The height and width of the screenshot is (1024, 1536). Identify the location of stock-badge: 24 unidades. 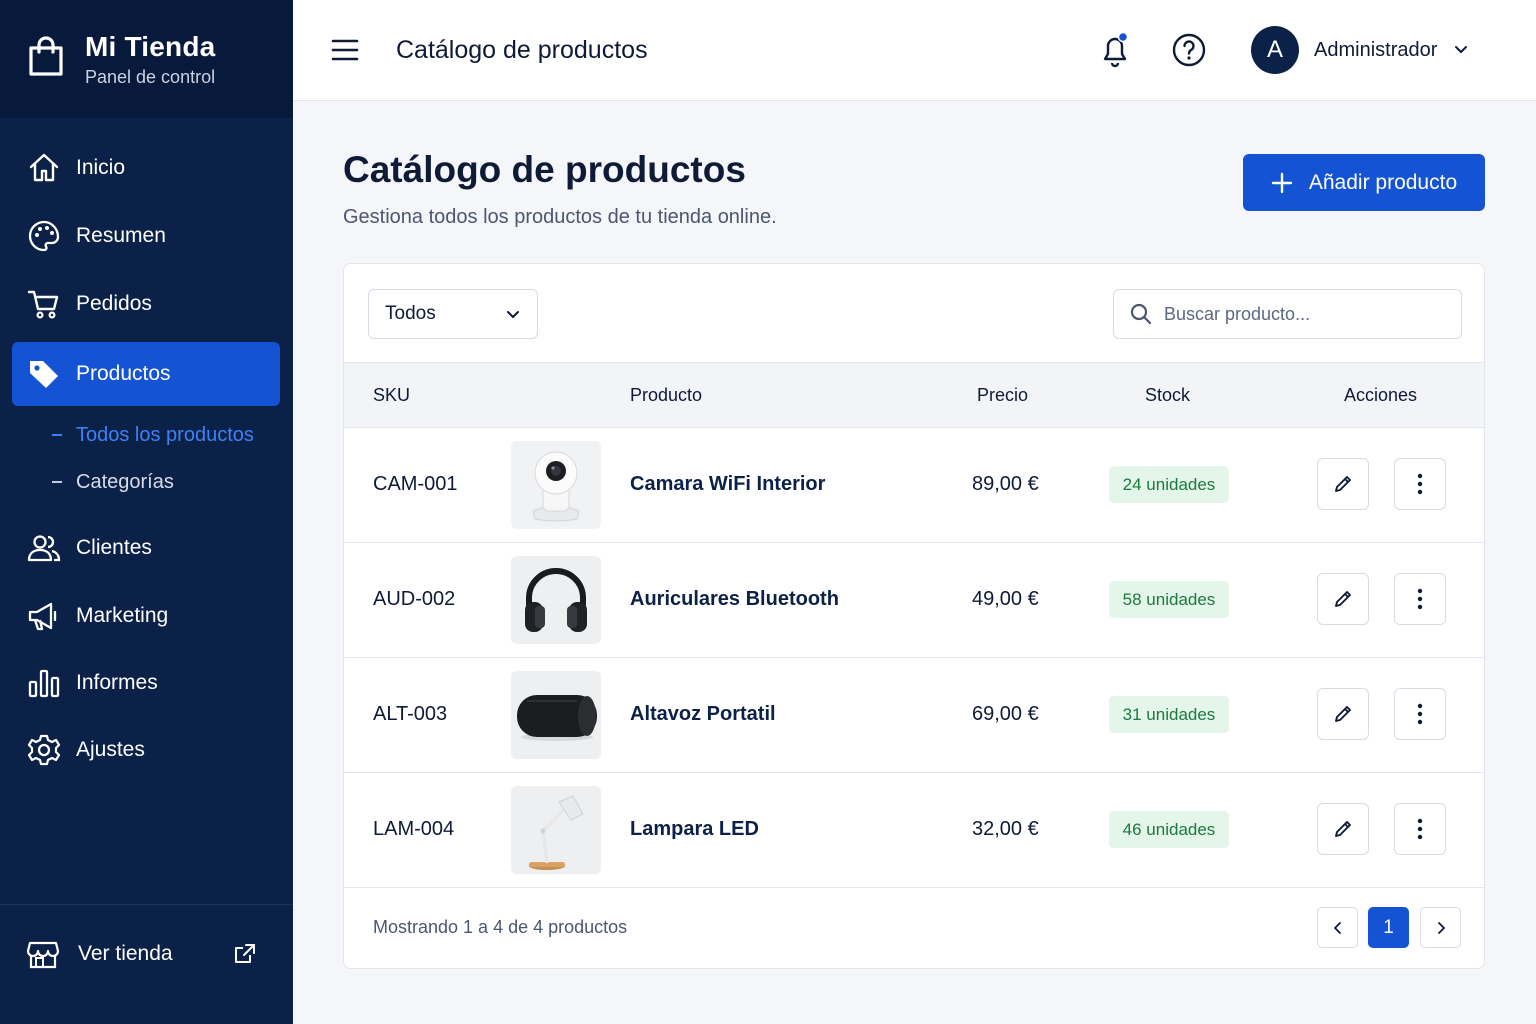
(1169, 484).